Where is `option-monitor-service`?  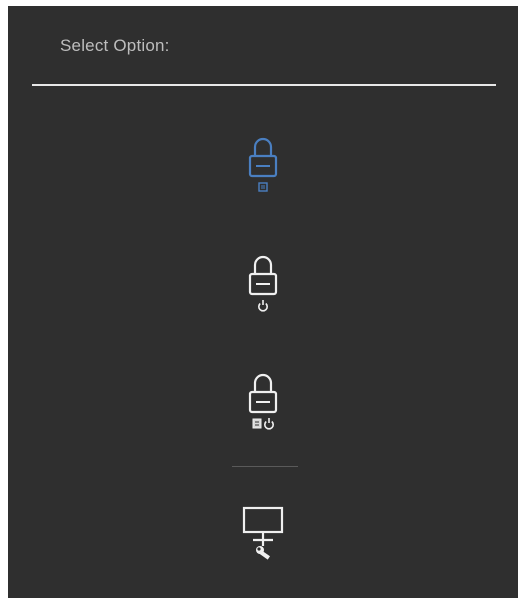
option-monitor-service is located at coordinates (263, 542).